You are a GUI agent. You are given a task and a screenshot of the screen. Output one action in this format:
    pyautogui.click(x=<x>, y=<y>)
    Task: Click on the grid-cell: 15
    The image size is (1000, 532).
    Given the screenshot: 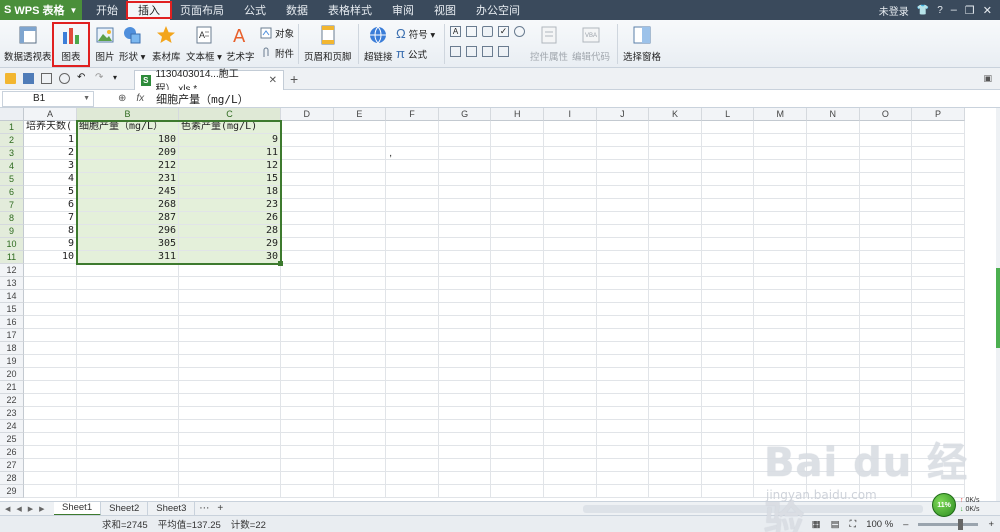 What is the action you would take?
    pyautogui.click(x=230, y=179)
    